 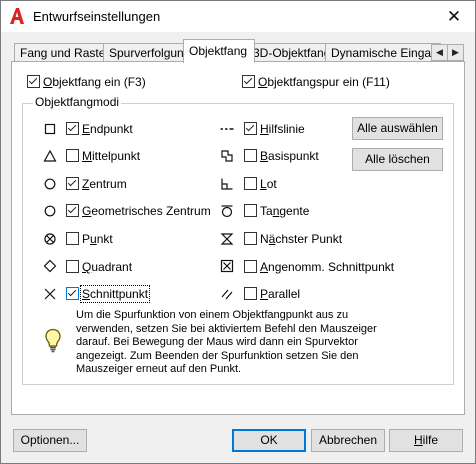 What do you see at coordinates (268, 184) in the screenshot?
I see `lot-label: Lot` at bounding box center [268, 184].